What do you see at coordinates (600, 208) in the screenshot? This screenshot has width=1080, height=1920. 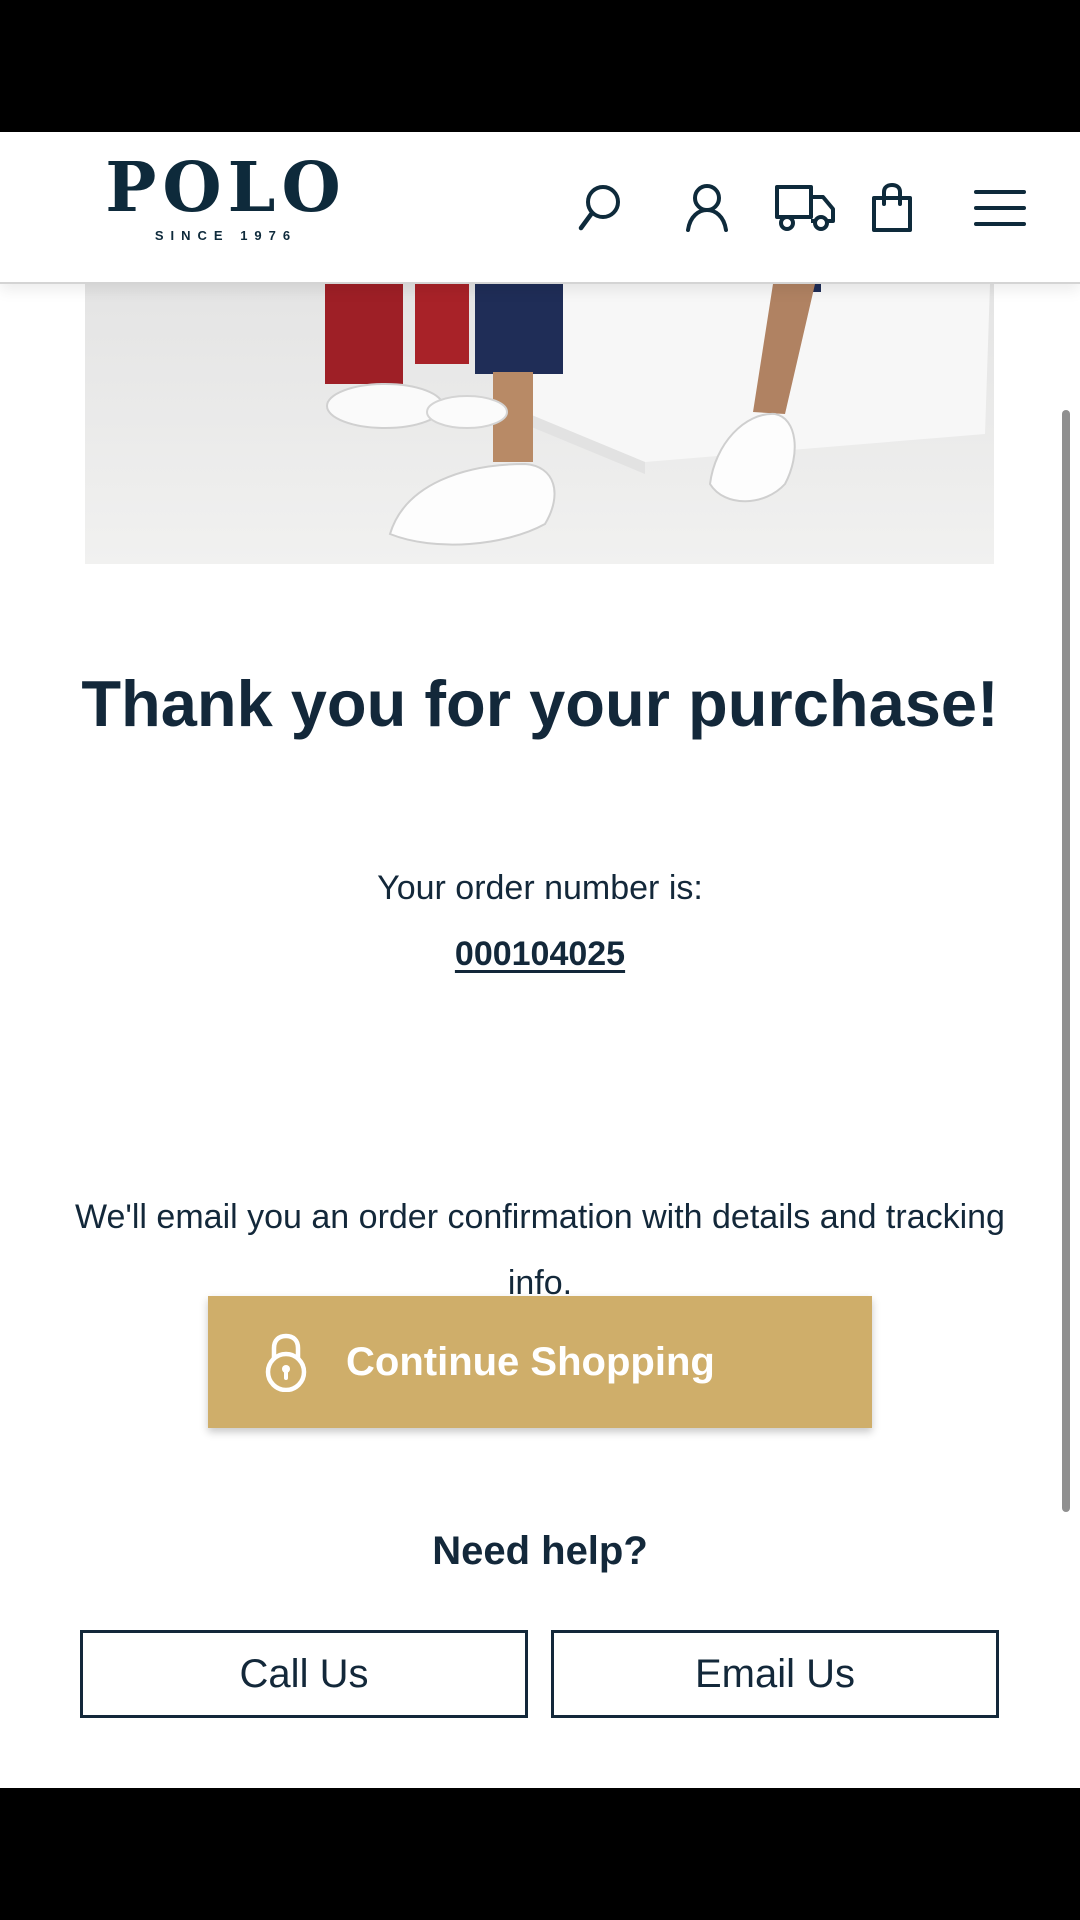 I see `search-icon` at bounding box center [600, 208].